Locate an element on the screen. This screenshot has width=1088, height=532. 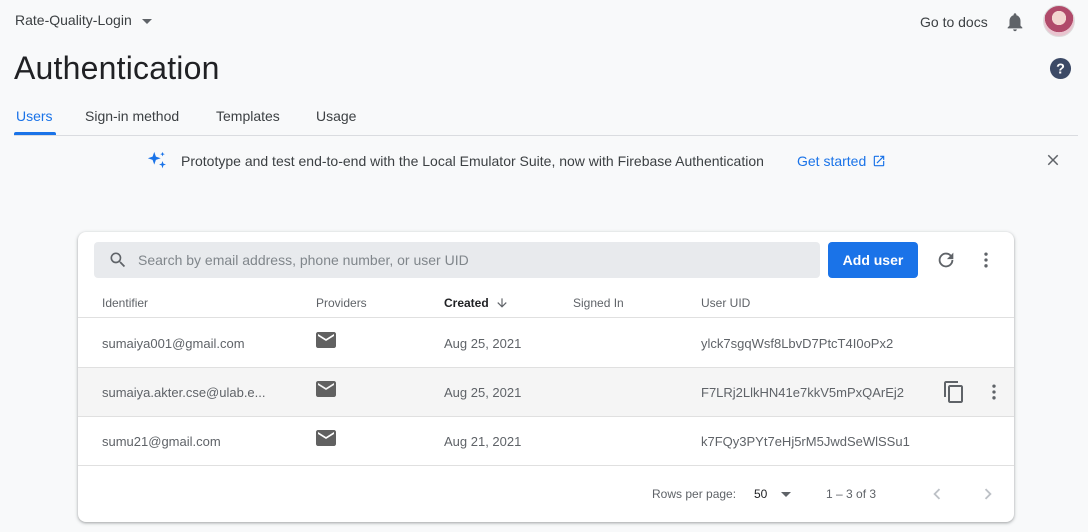
open-in-new-icon is located at coordinates (879, 161).